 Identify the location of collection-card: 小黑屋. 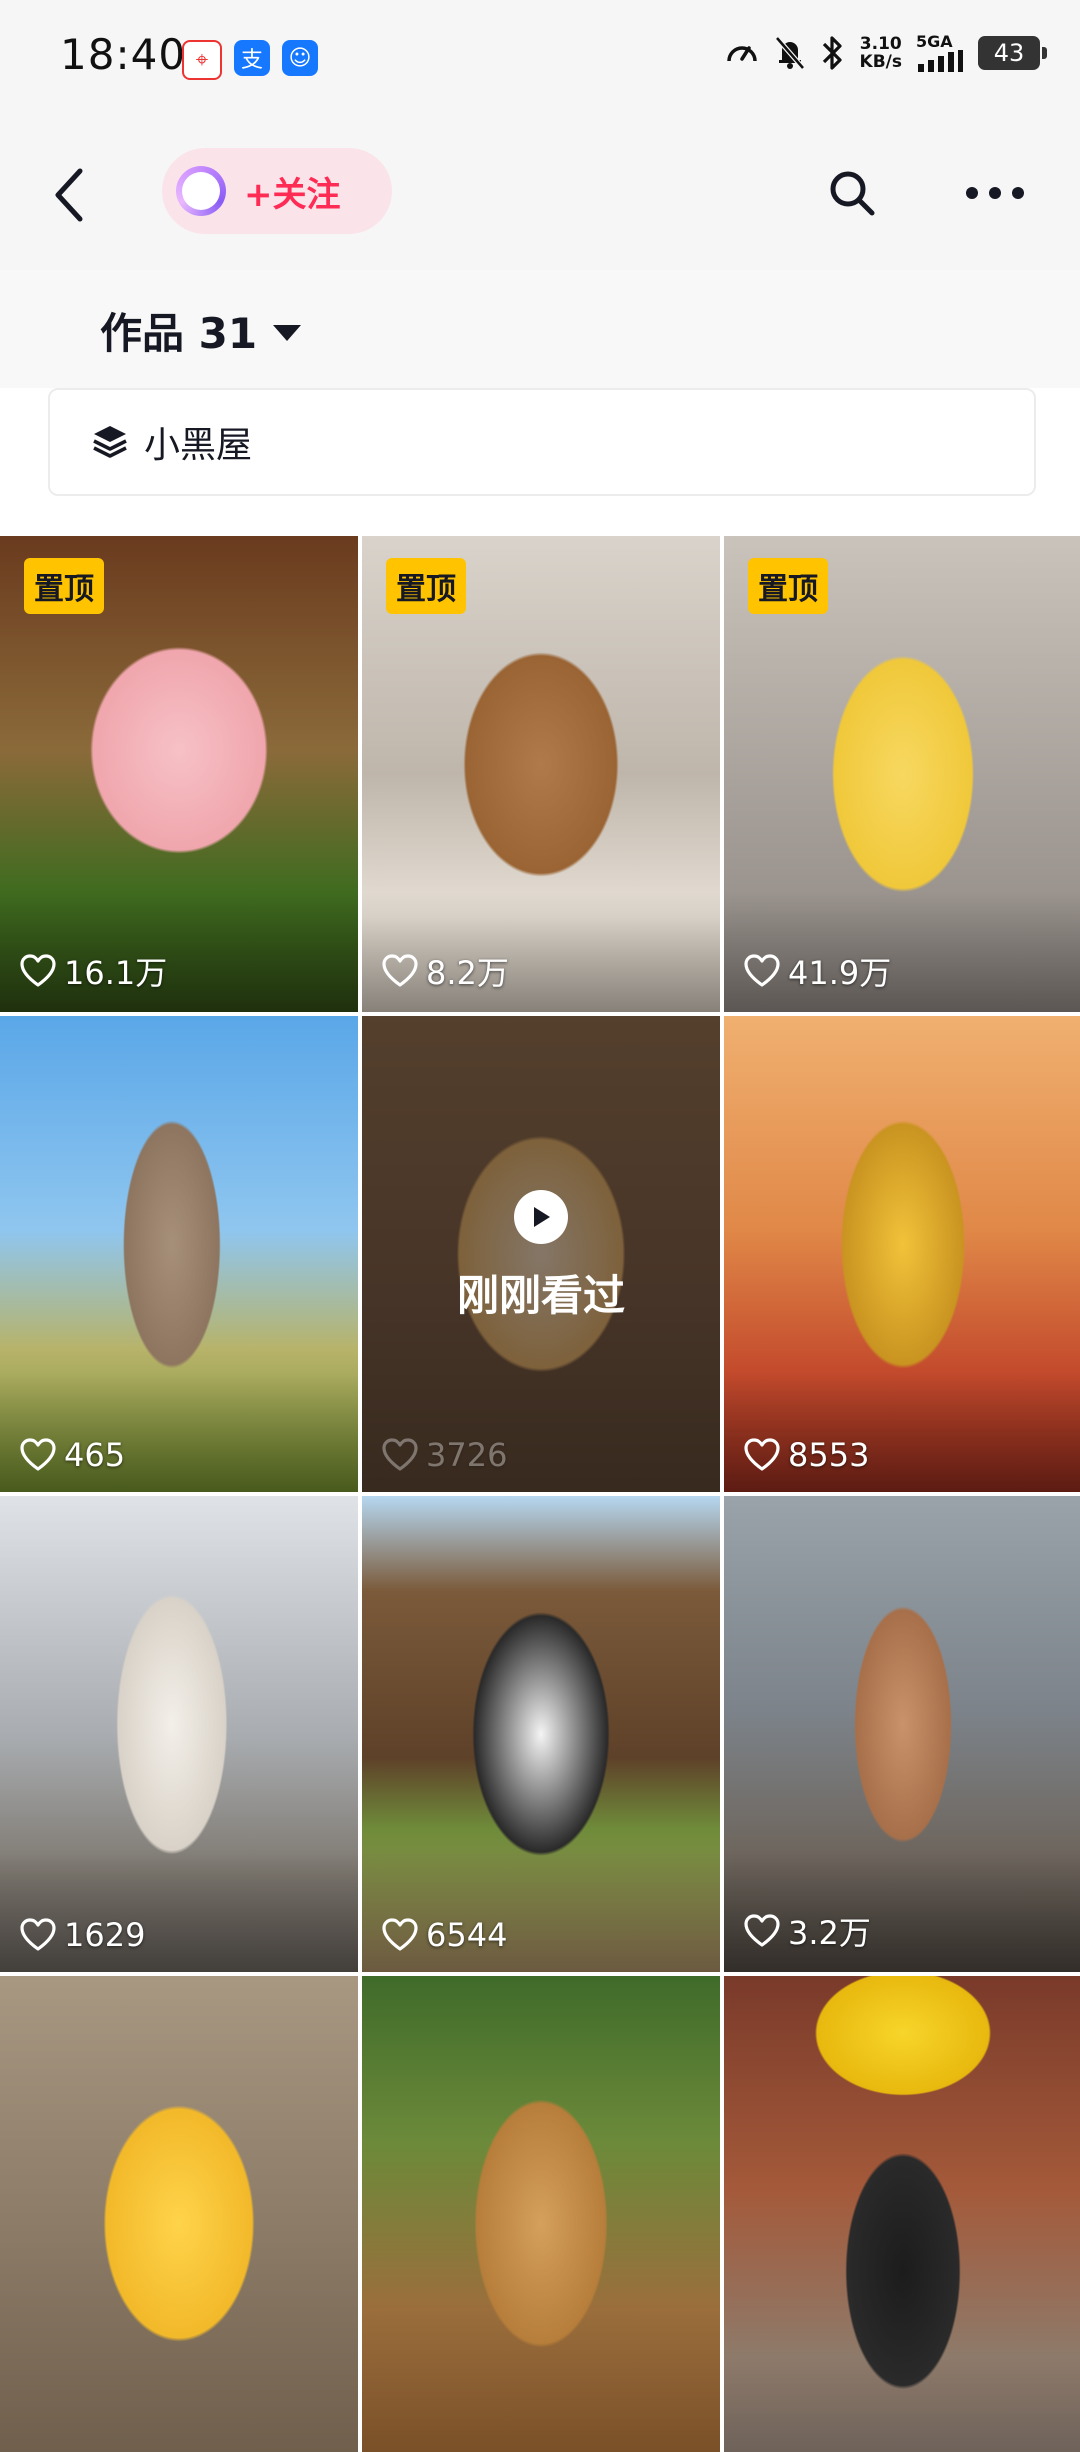
(542, 442).